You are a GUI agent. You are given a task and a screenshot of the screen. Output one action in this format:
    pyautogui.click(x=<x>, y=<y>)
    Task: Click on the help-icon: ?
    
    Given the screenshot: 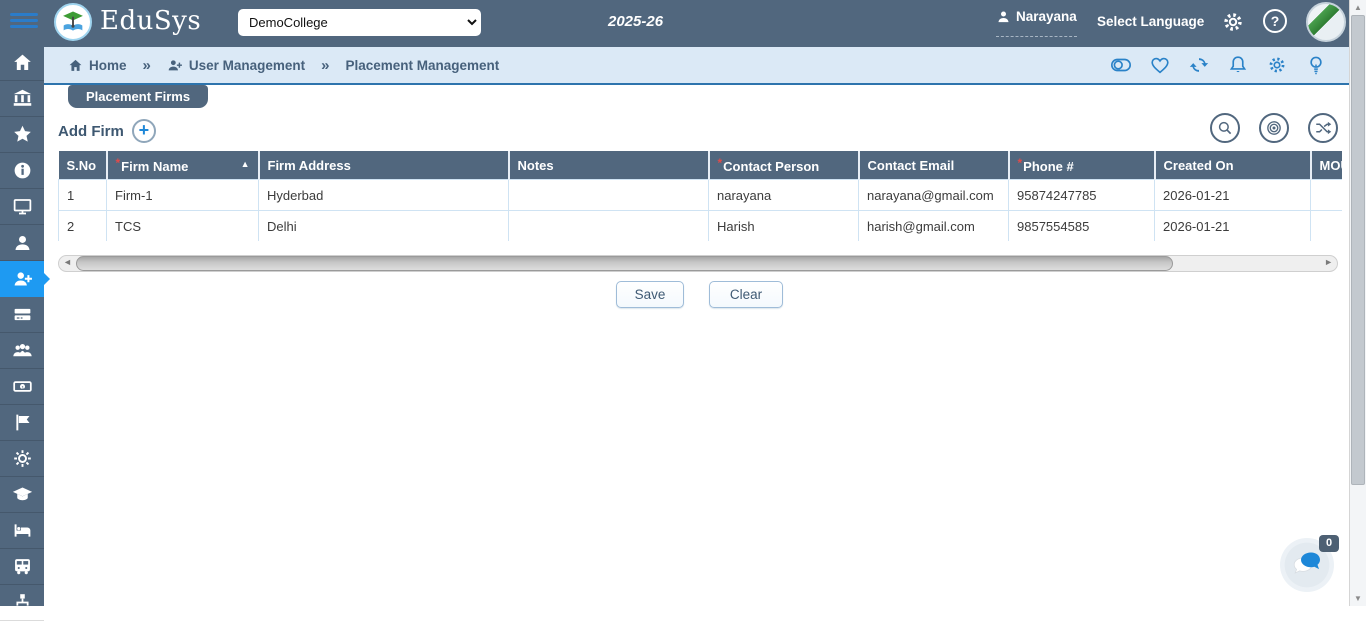 What is the action you would take?
    pyautogui.click(x=1275, y=21)
    